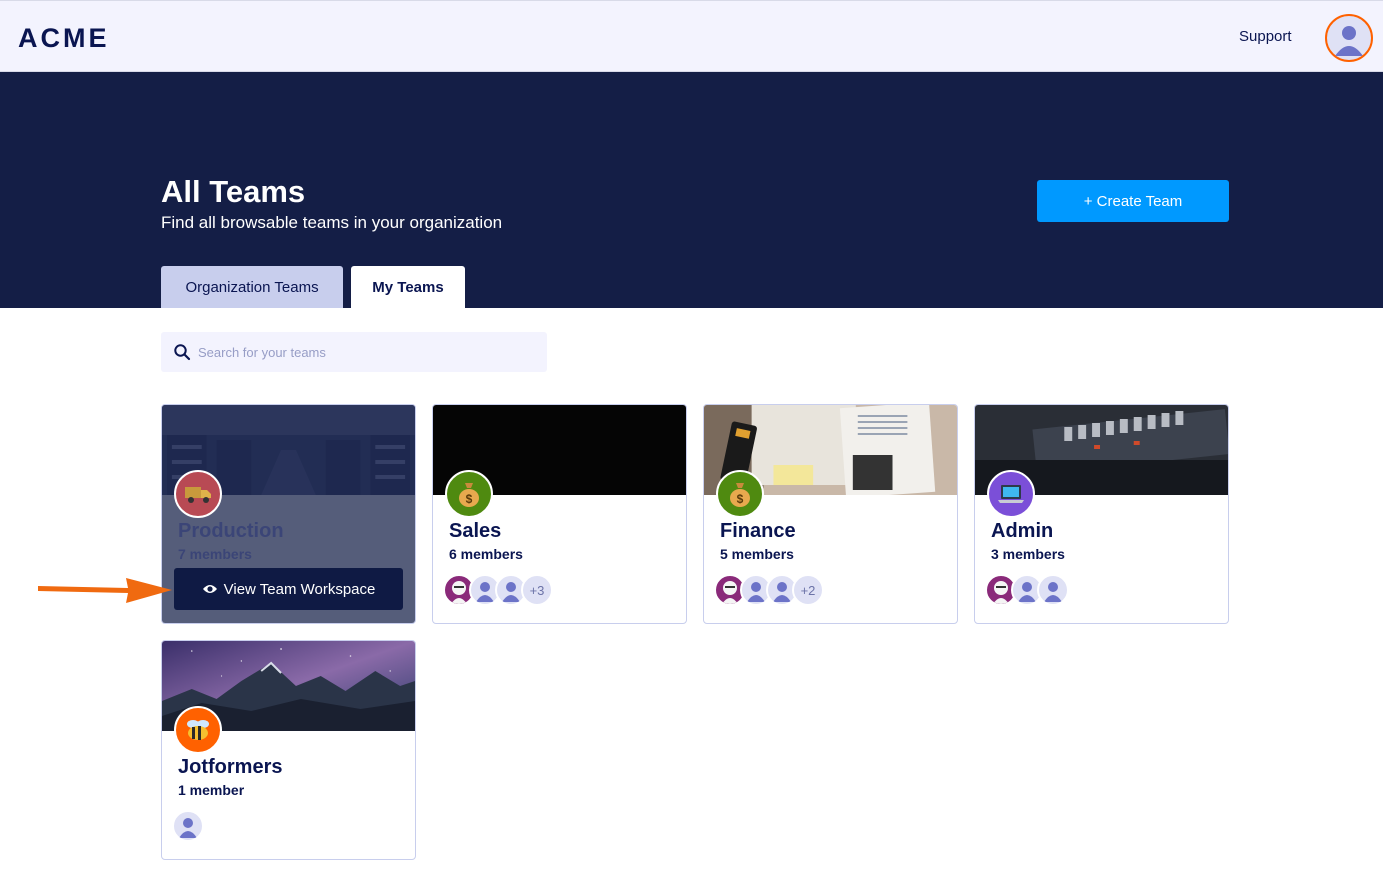 The height and width of the screenshot is (879, 1383). What do you see at coordinates (64, 38) in the screenshot?
I see `acme-logo: ACME` at bounding box center [64, 38].